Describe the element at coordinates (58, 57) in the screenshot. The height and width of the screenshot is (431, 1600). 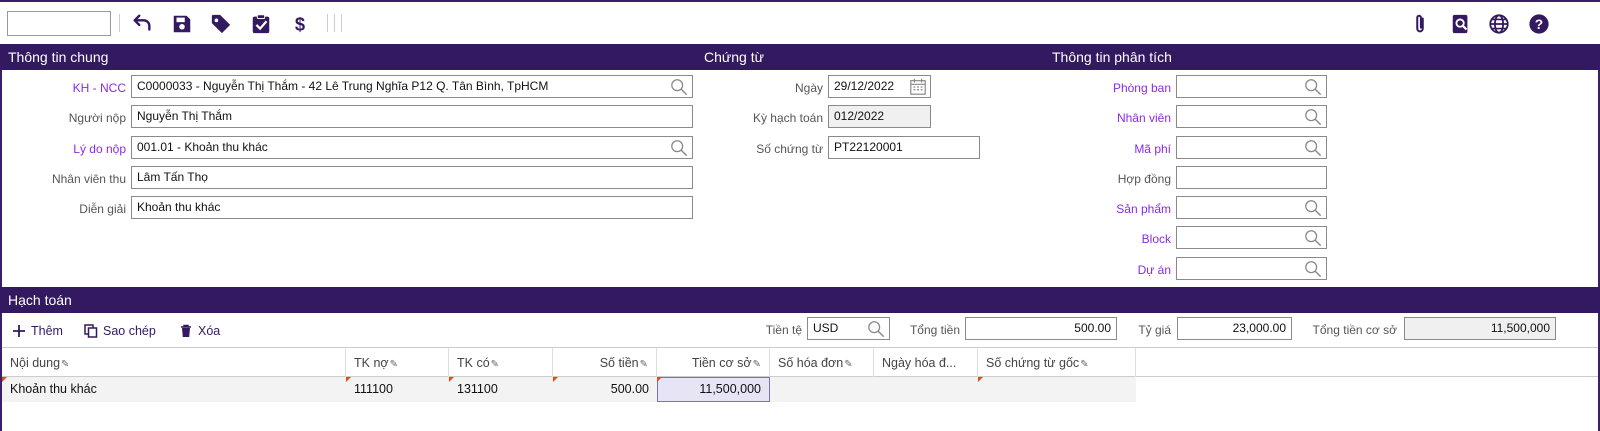
I see `section-title-general: Thông tin chung` at that location.